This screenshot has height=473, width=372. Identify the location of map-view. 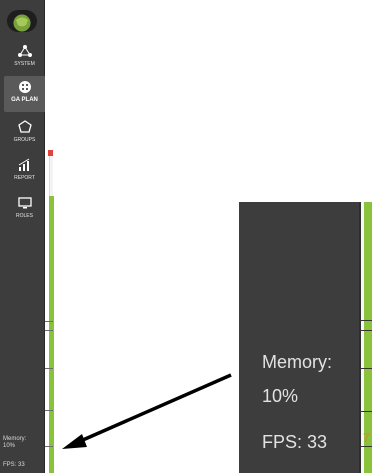
(49, 236).